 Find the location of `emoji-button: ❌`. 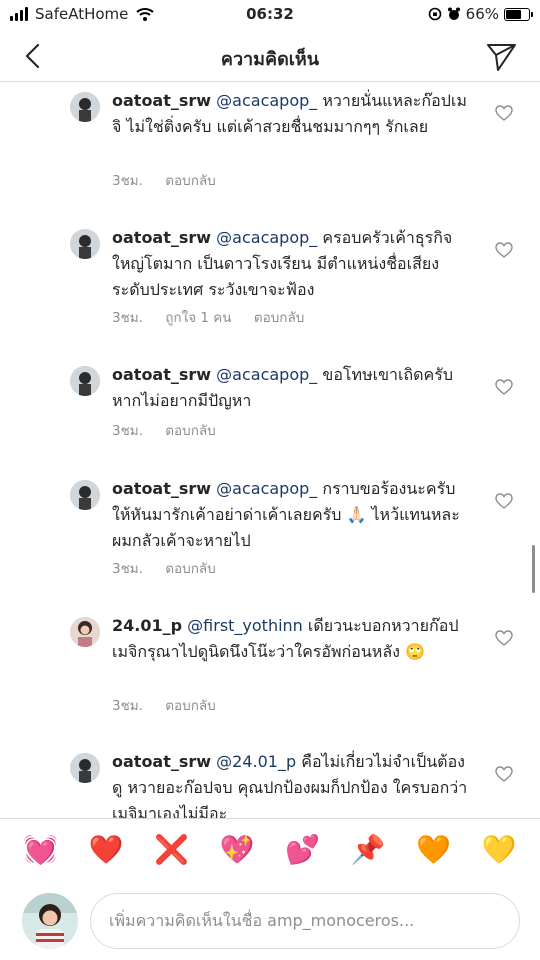

emoji-button: ❌ is located at coordinates (172, 849).